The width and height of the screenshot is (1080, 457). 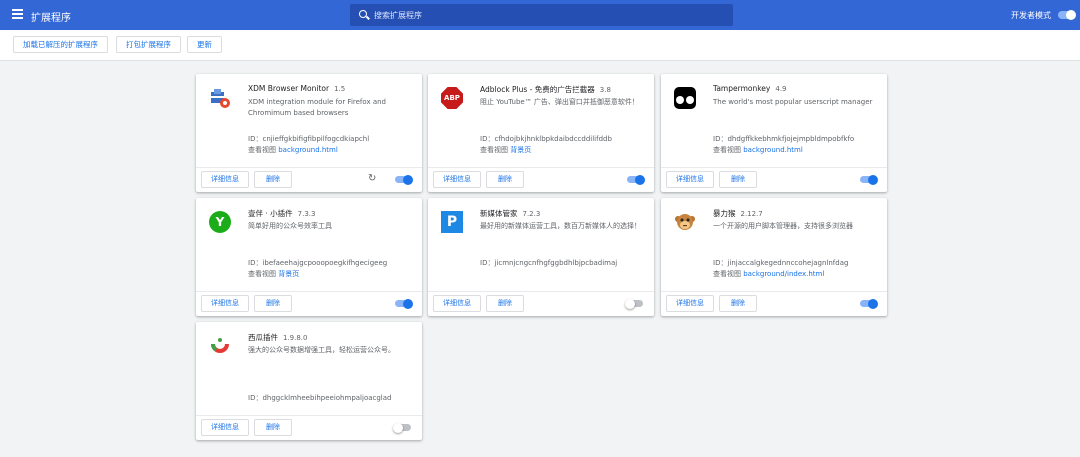 I want to click on extension-version: 1.9.8.0, so click(x=295, y=338).